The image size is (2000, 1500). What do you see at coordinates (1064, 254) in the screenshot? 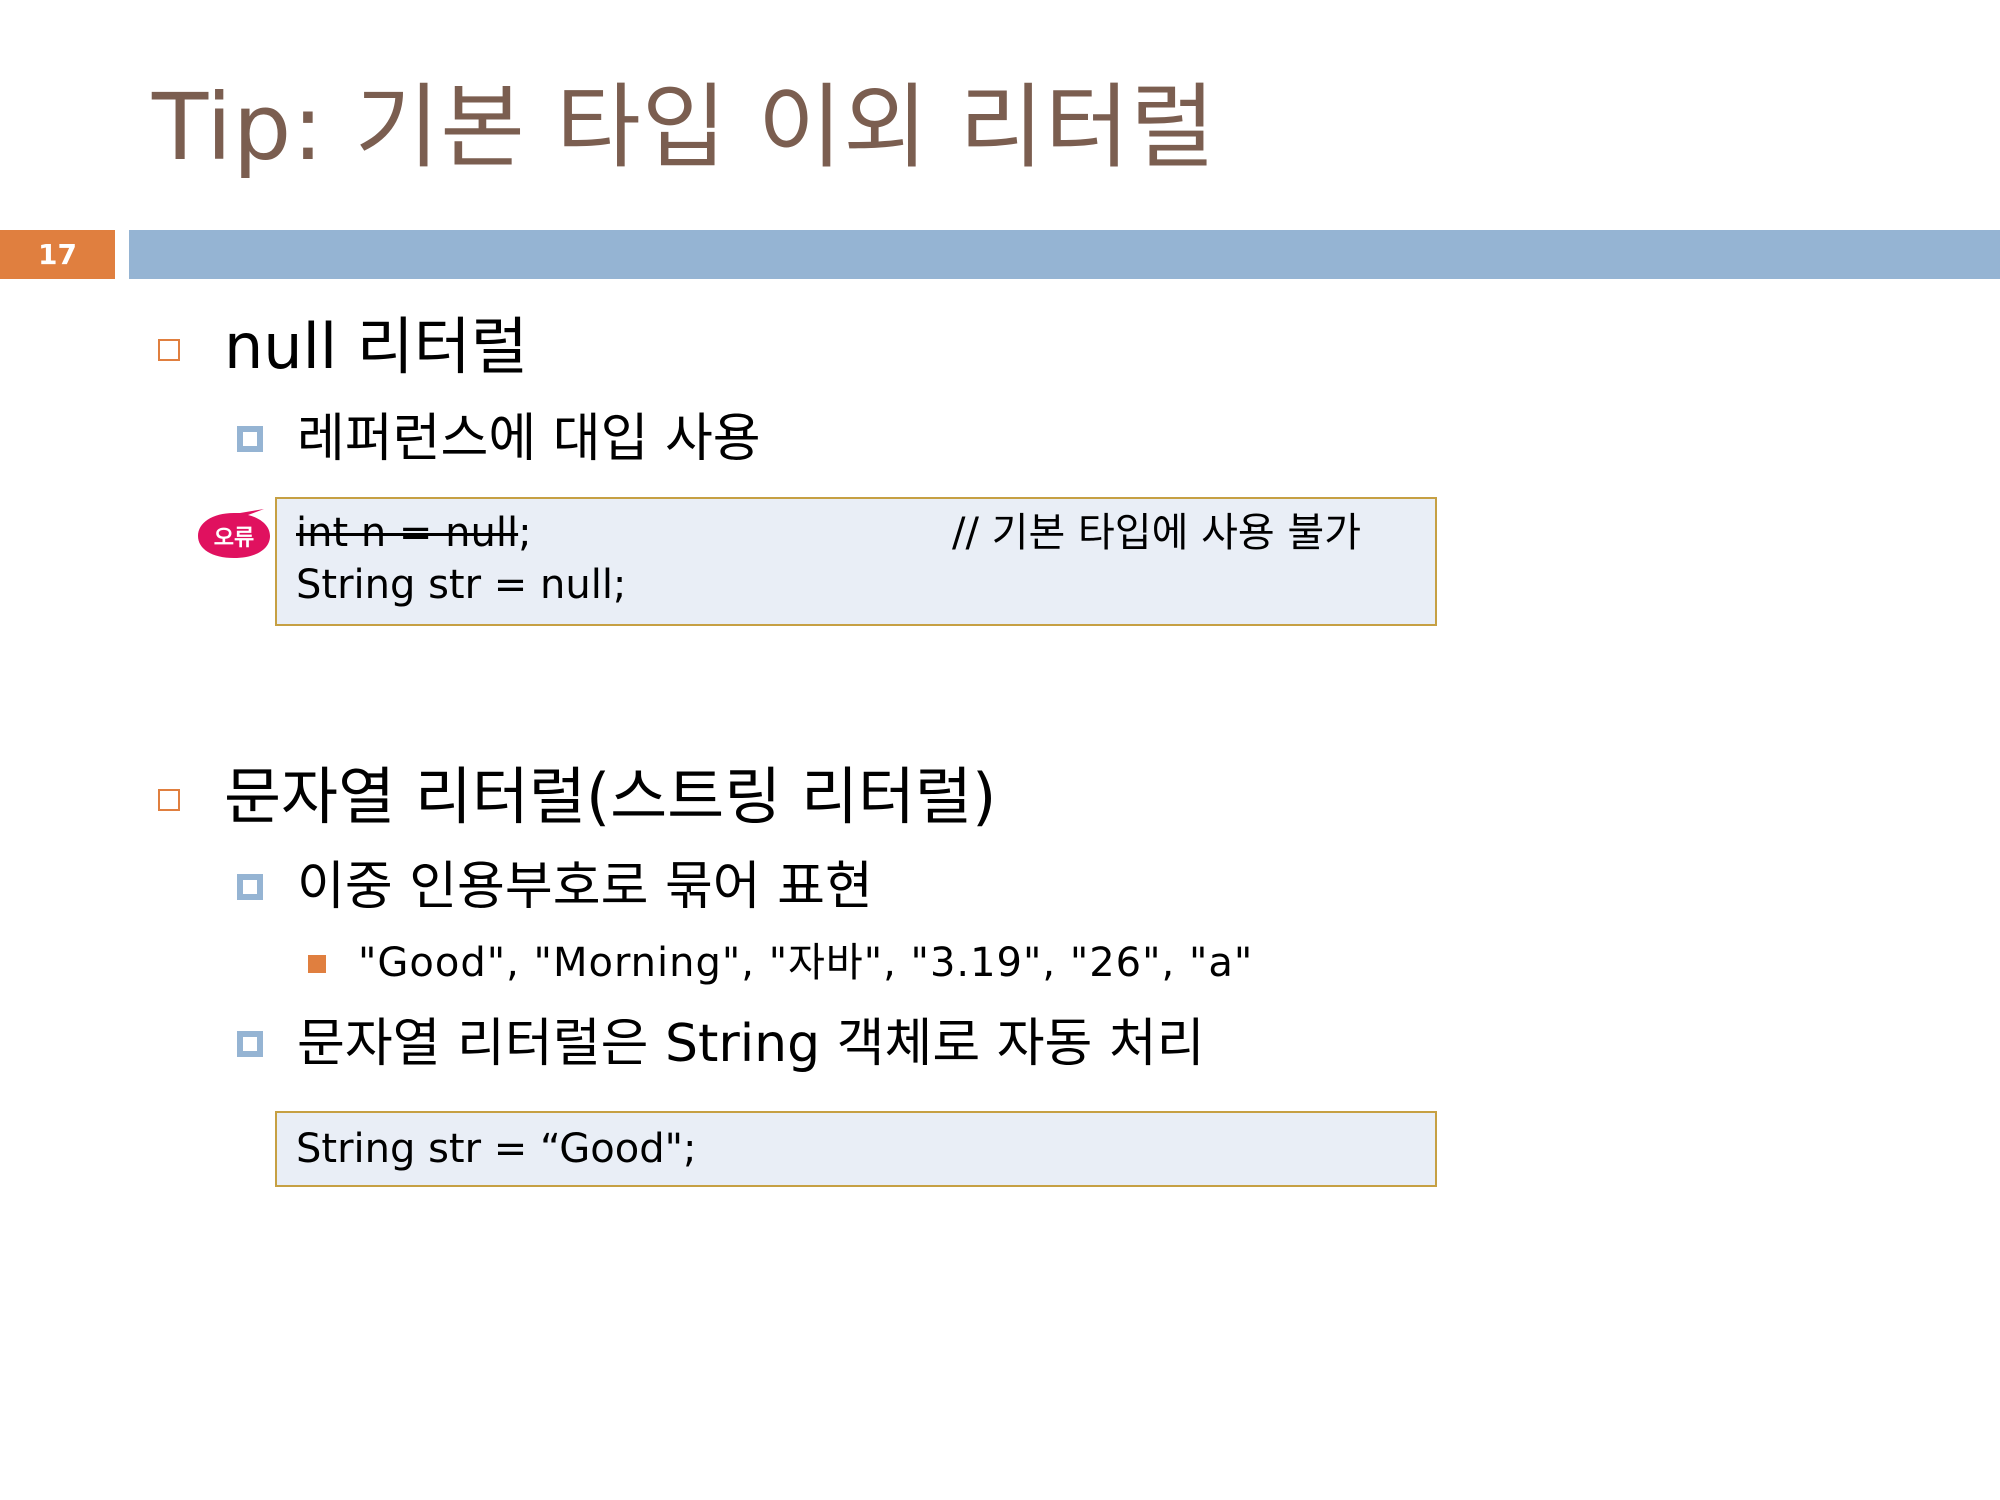
I see `title-divider-bar` at bounding box center [1064, 254].